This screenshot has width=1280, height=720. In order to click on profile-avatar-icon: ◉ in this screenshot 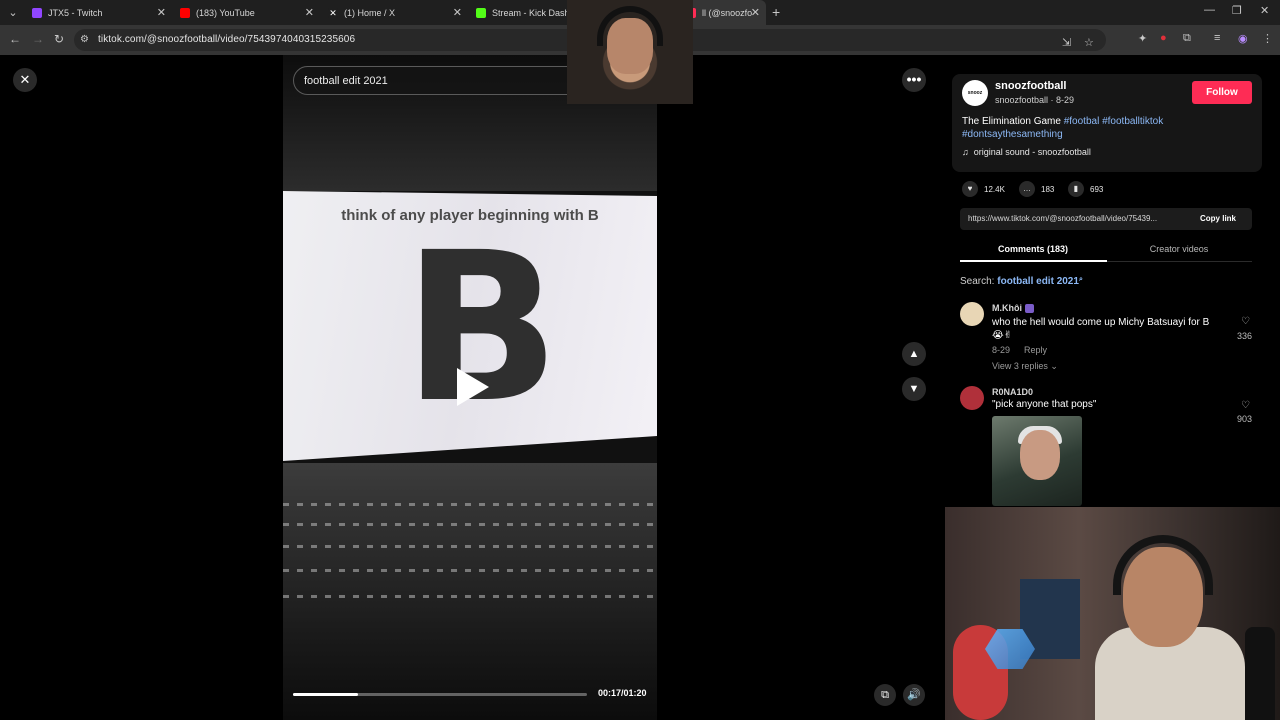, I will do `click(1243, 38)`.